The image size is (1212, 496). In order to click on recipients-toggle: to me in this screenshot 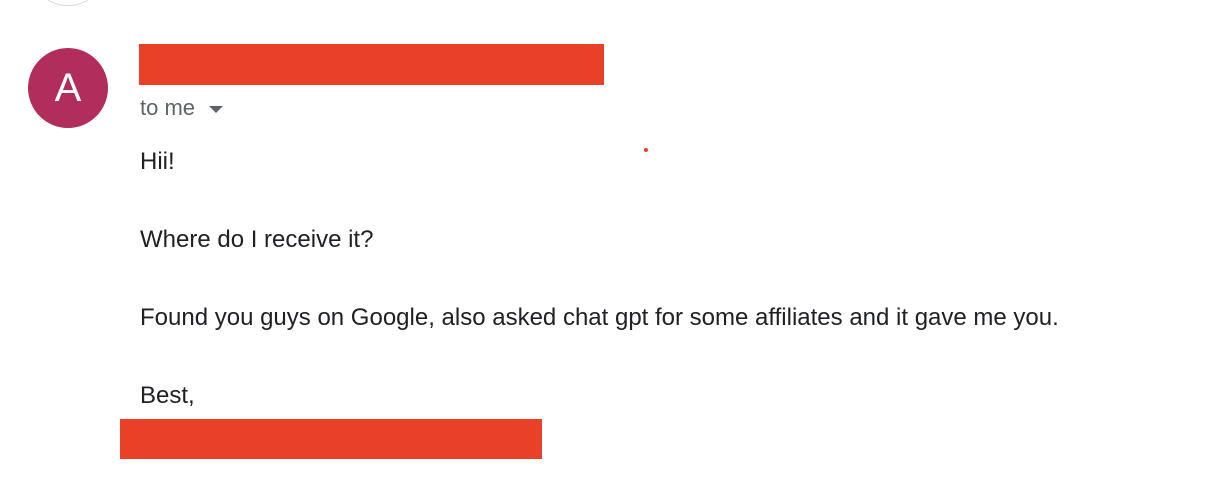, I will do `click(182, 108)`.